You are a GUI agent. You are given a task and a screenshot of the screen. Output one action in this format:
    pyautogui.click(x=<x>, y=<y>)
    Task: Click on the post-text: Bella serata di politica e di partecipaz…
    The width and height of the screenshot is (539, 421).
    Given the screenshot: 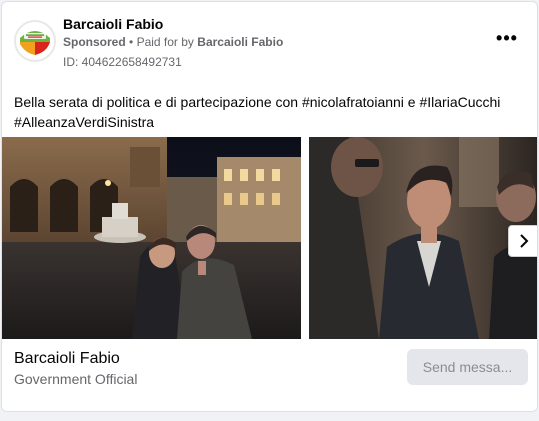 What is the action you would take?
    pyautogui.click(x=269, y=112)
    